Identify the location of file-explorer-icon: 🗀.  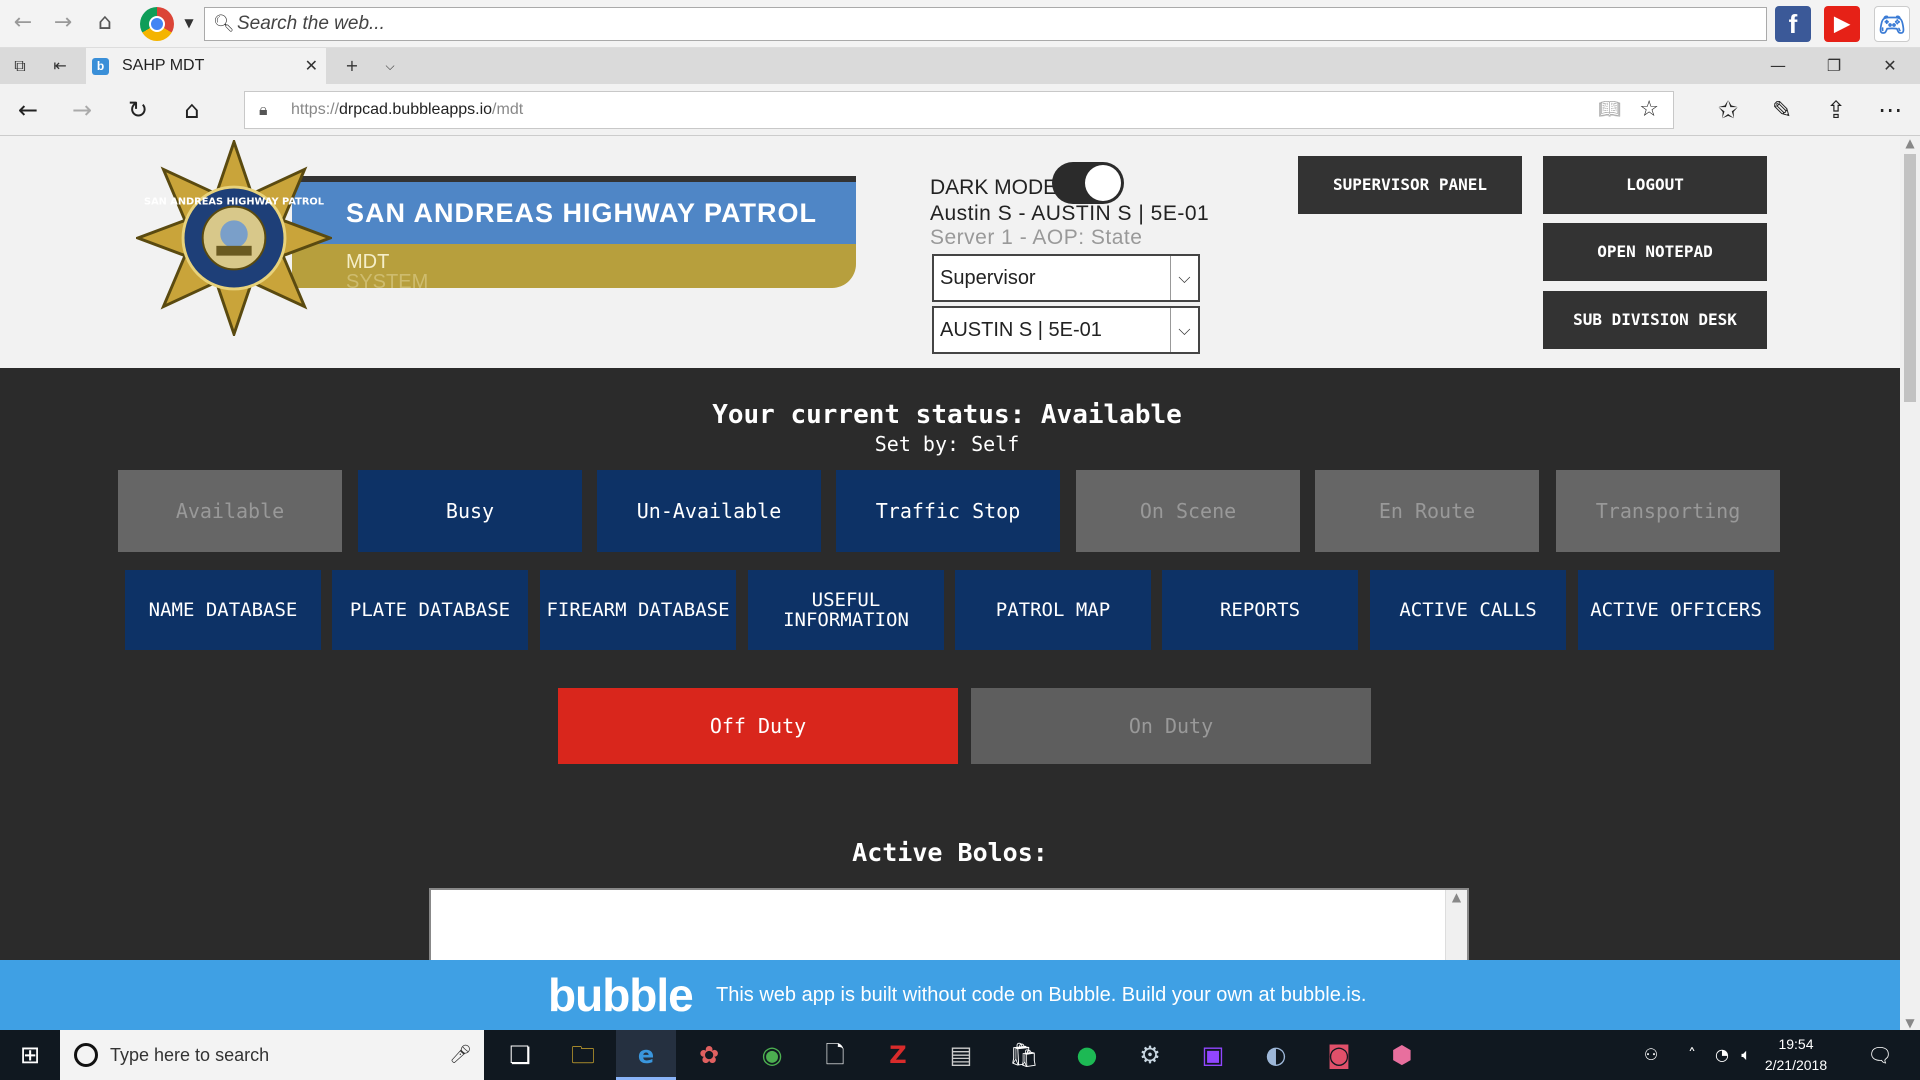
(583, 1055).